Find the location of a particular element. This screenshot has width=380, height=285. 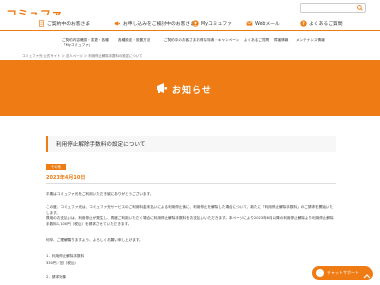

subnav-maintenance: メンテナンス情報 is located at coordinates (310, 40).